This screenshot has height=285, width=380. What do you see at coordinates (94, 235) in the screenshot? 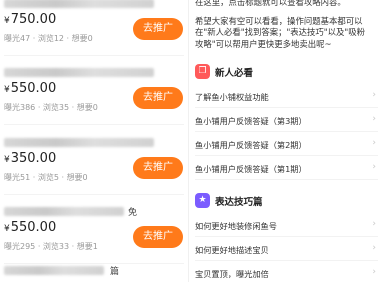
I see `listing-item: 免 ¥550.00 曝光295 · 浏览33 · 想要1 去推广` at bounding box center [94, 235].